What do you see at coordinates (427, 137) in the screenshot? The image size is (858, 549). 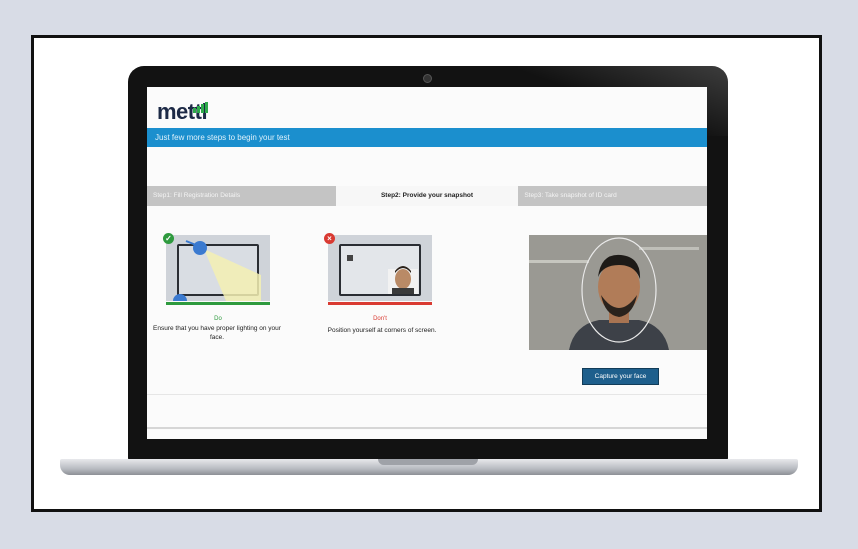 I see `info-banner: Just few more steps to begin your test` at bounding box center [427, 137].